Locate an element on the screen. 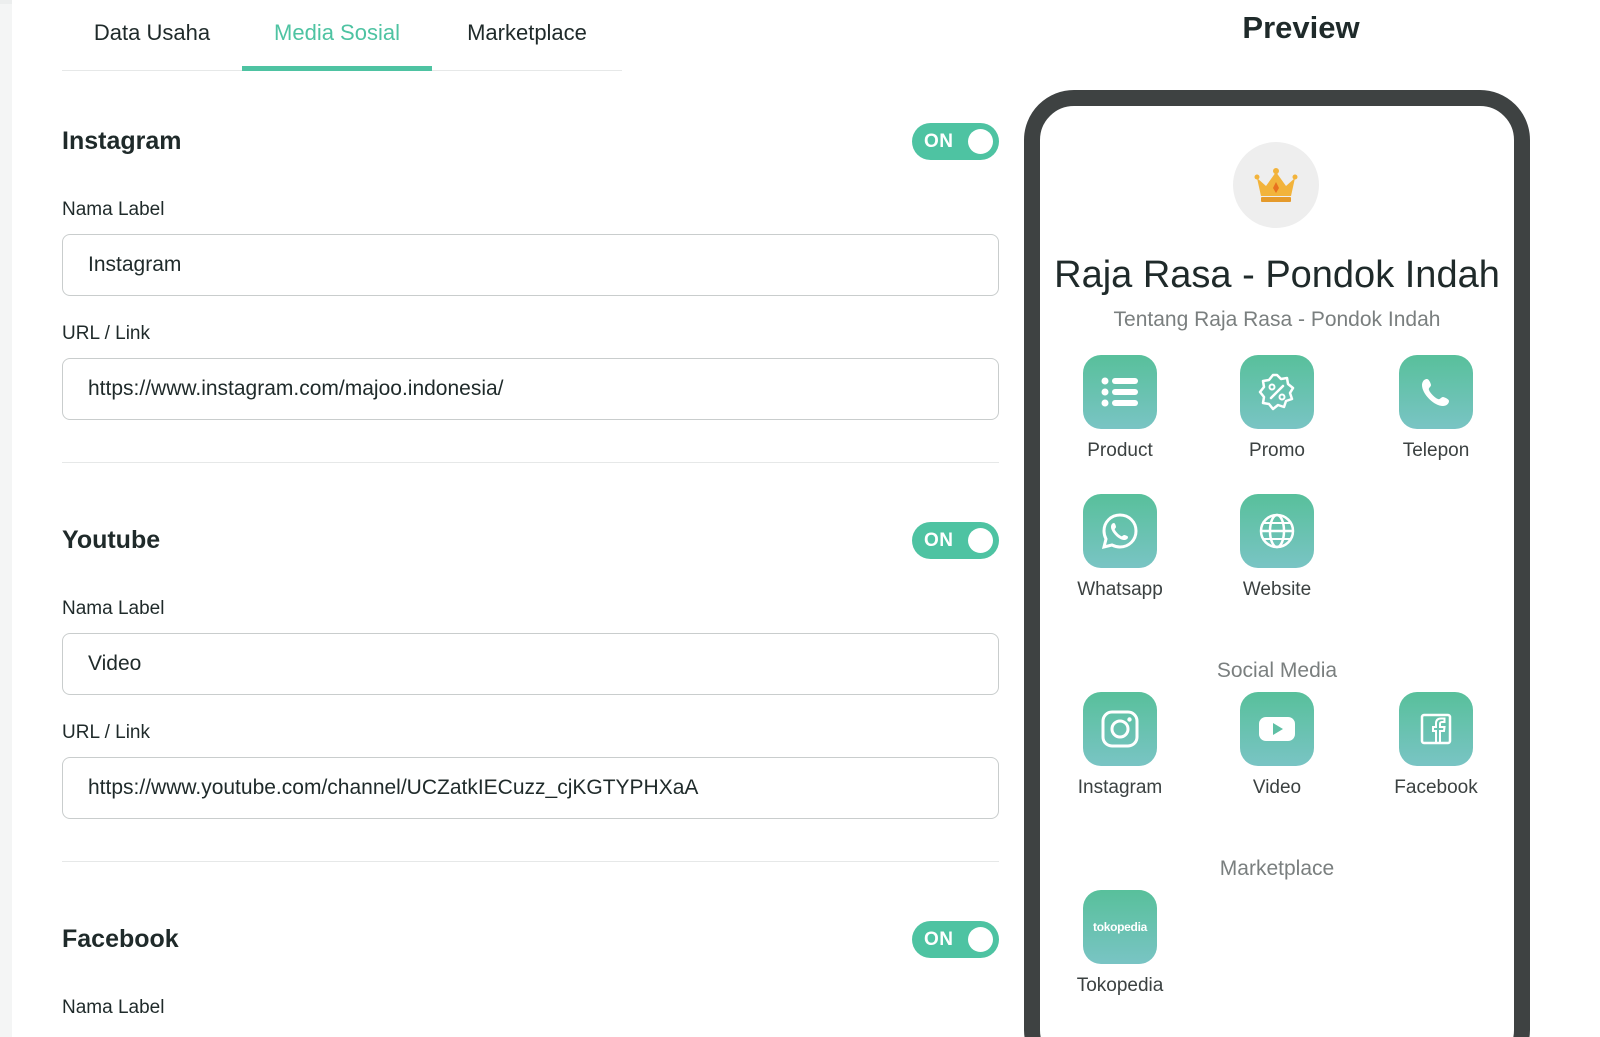 The height and width of the screenshot is (1037, 1600). app-label: Video is located at coordinates (1277, 787).